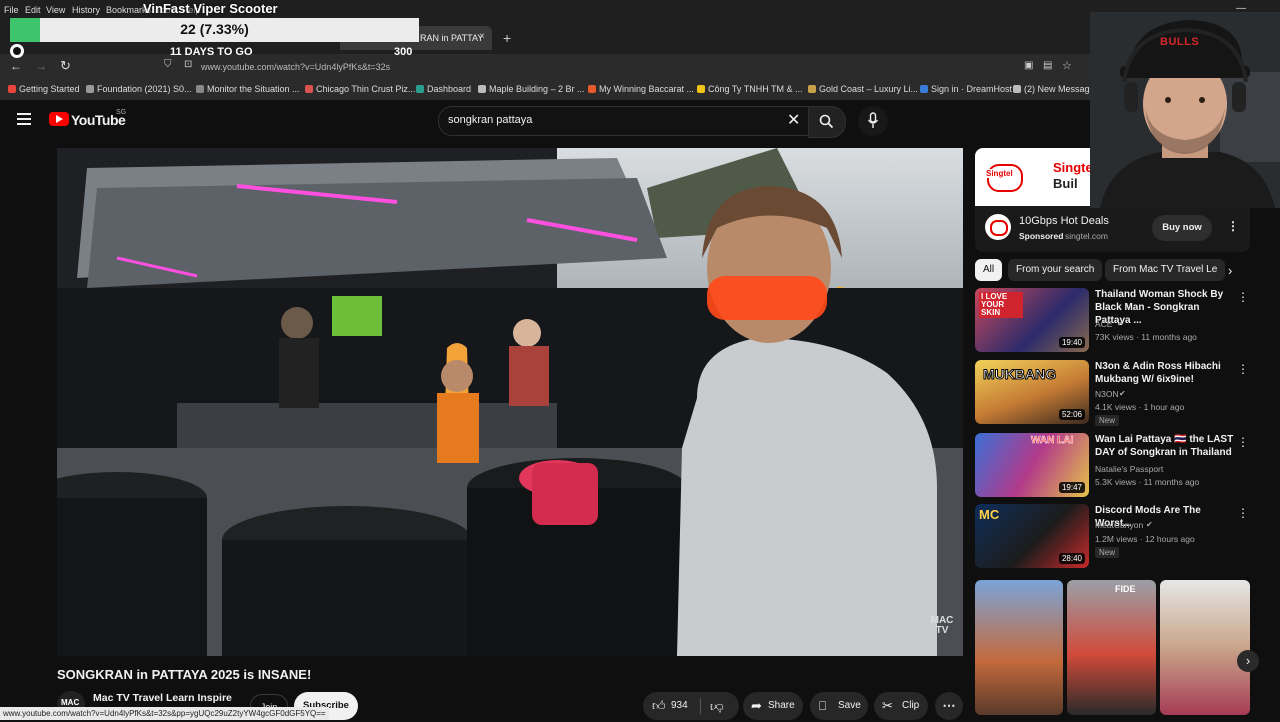  What do you see at coordinates (1028, 65) in the screenshot?
I see `translate-icon: ▣` at bounding box center [1028, 65].